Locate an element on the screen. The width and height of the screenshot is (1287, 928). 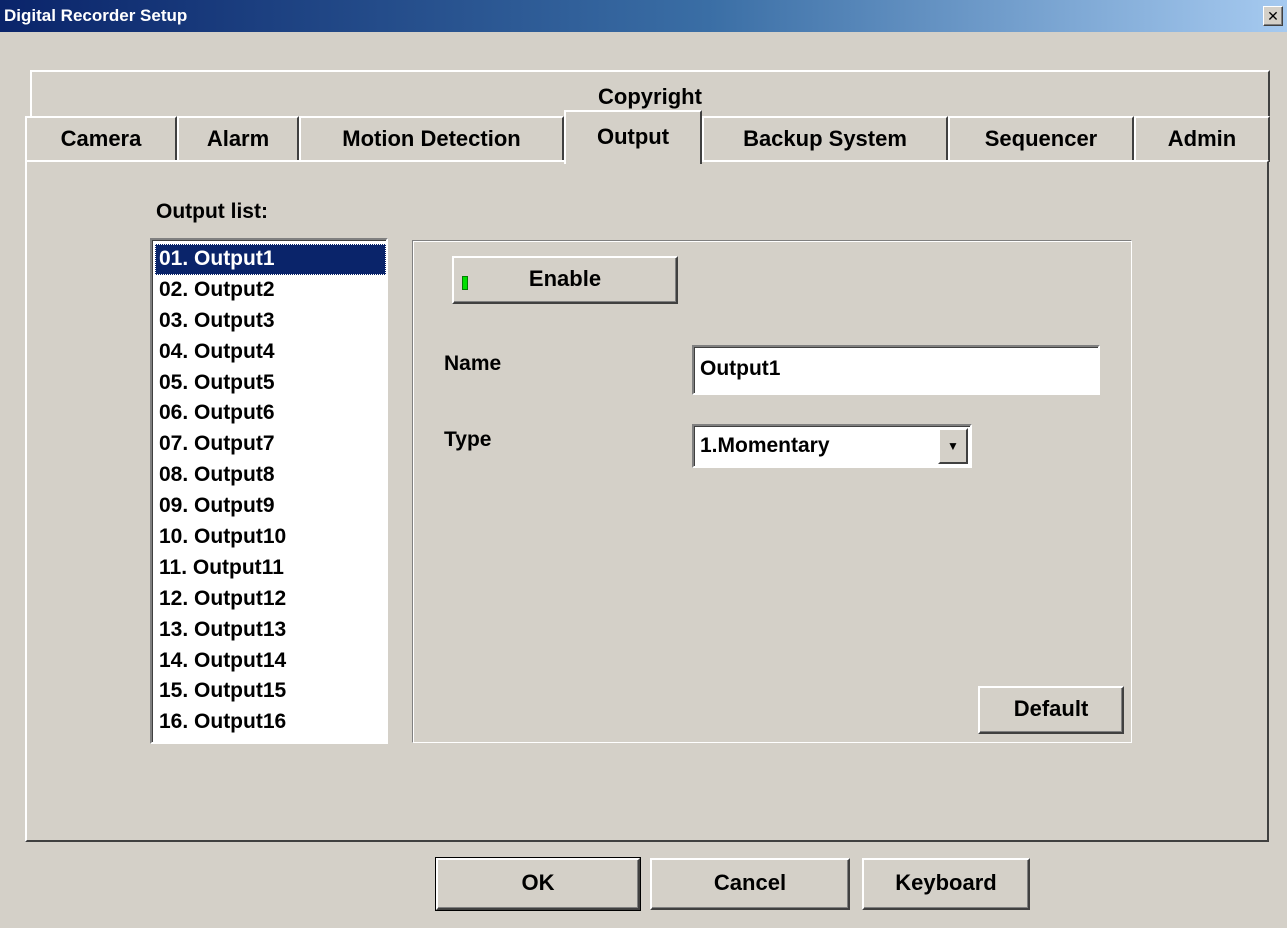
list-item: 10. Output10 is located at coordinates (270, 537).